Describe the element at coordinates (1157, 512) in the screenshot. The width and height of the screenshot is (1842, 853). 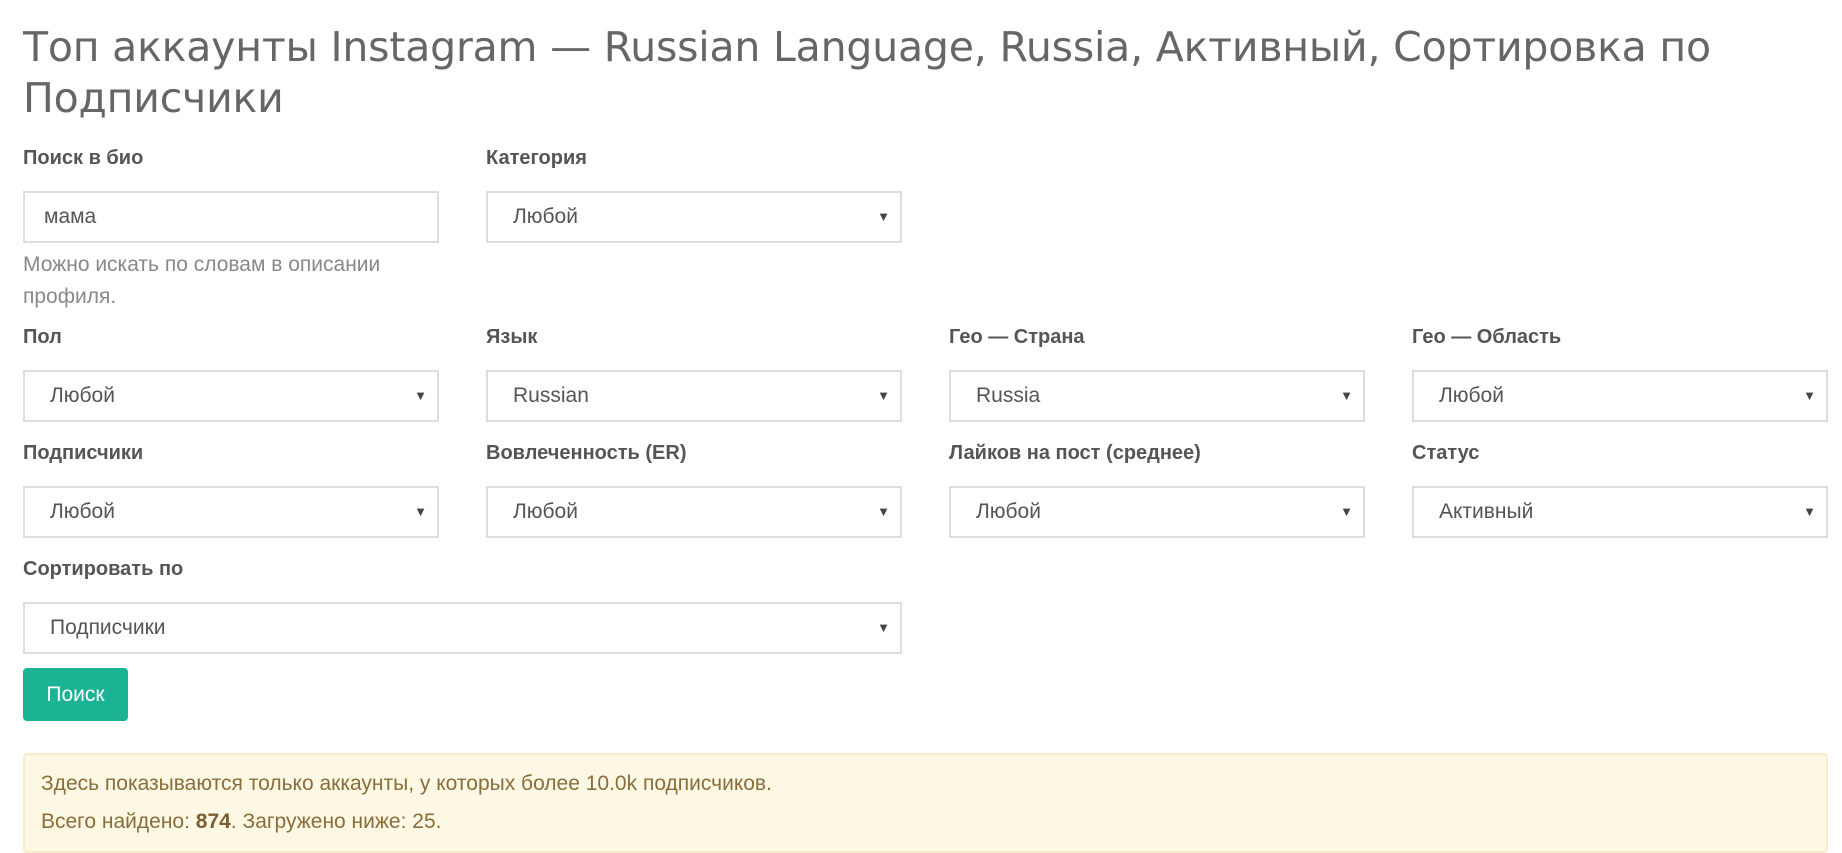
I see `likes-per-post-select: Любой ▼` at that location.